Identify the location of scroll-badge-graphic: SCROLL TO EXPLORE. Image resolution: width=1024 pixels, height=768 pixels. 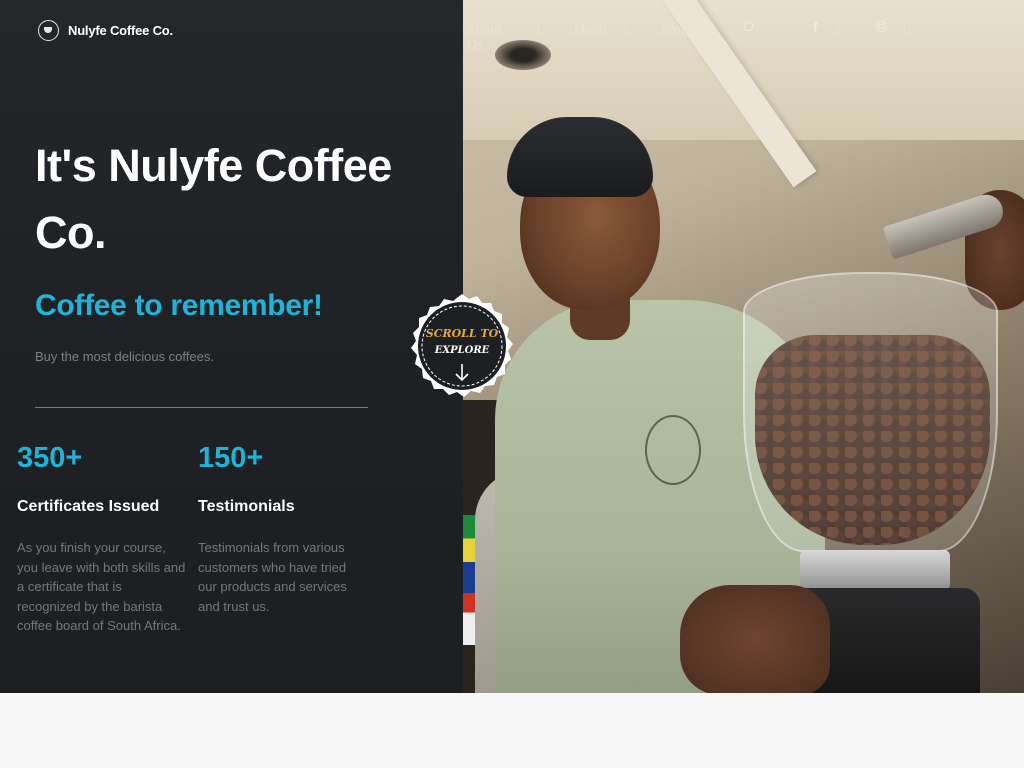
(462, 345).